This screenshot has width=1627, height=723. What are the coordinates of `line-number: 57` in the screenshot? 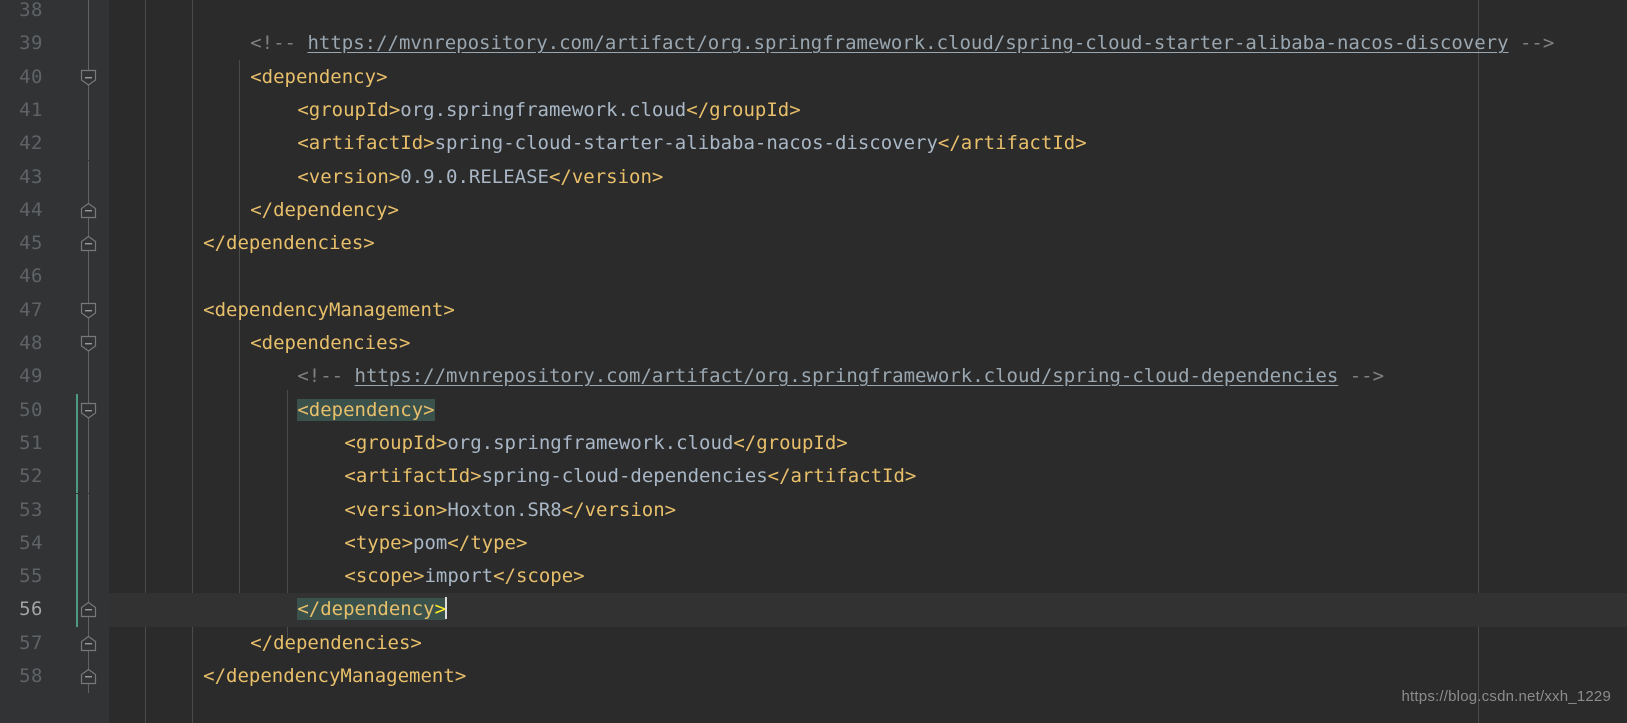 It's located at (31, 642).